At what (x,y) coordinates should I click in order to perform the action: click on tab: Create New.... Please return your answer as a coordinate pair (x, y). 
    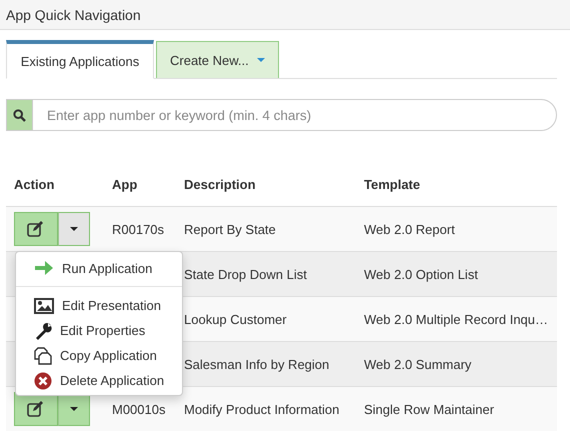
    Looking at the image, I should click on (217, 59).